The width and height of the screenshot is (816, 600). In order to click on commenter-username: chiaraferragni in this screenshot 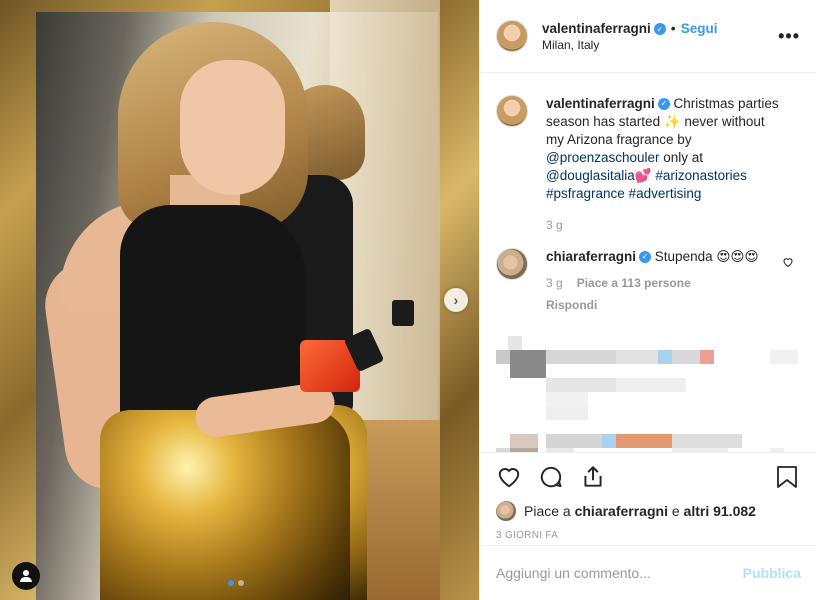, I will do `click(591, 256)`.